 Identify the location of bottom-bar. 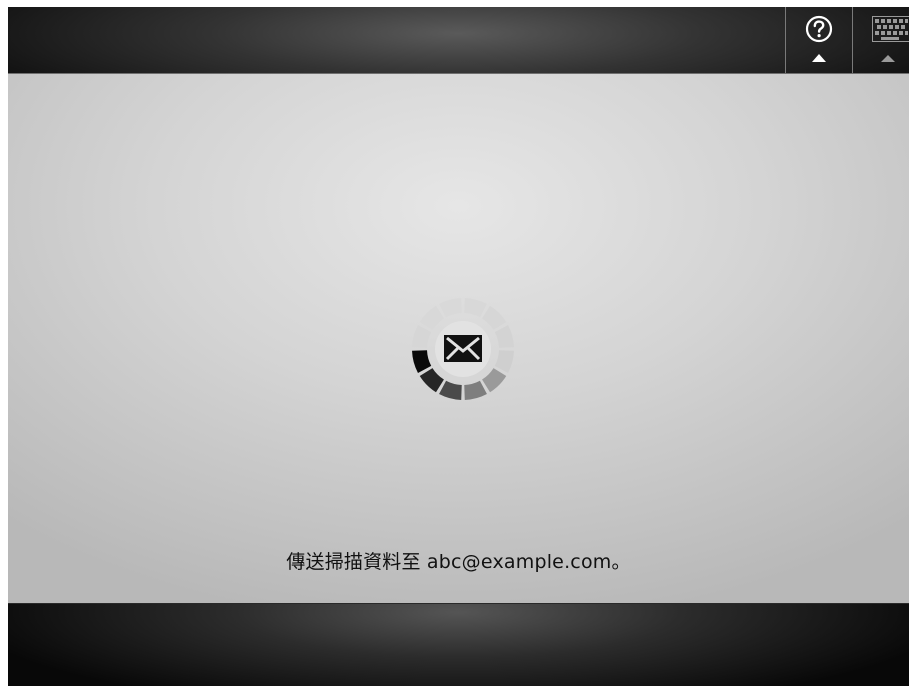
(458, 644).